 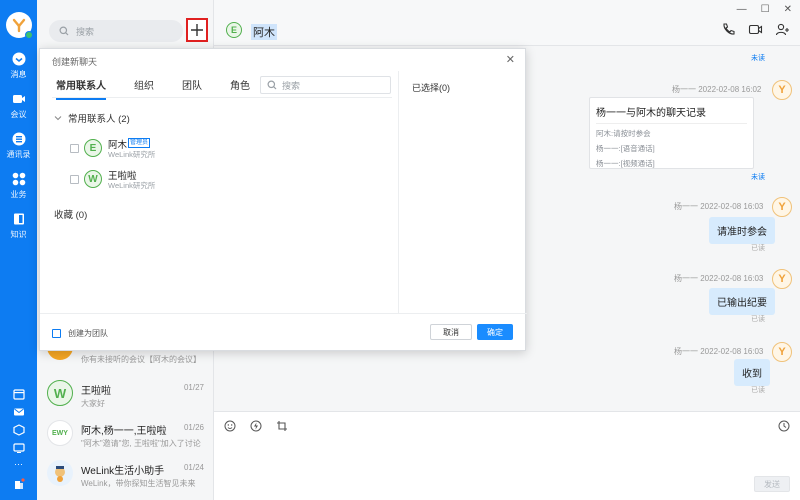 I want to click on dialog-footer-divider, so click(x=283, y=313).